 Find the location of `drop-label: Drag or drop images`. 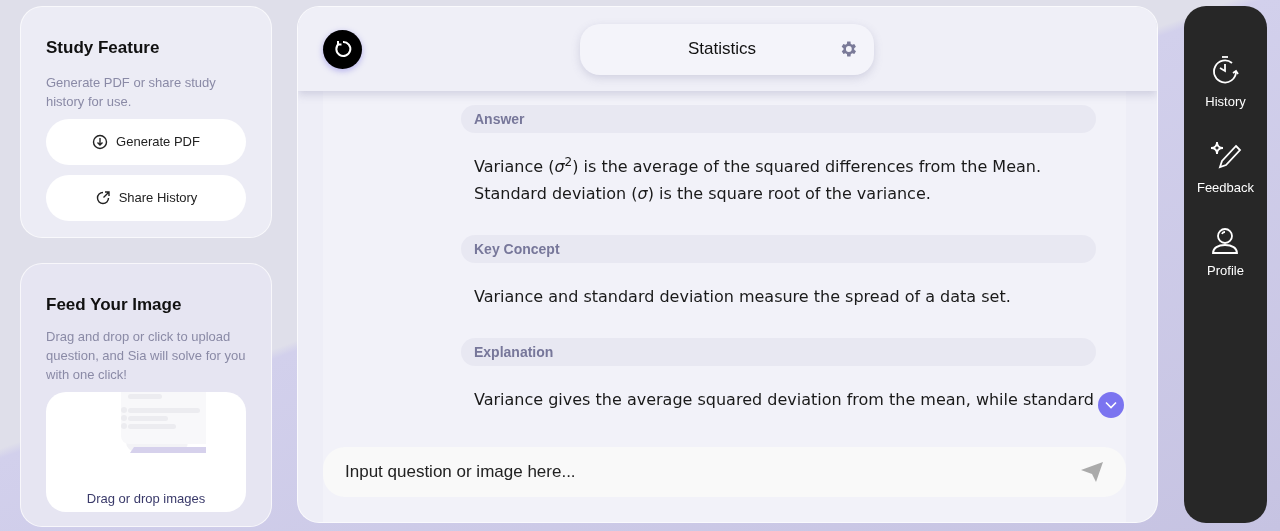

drop-label: Drag or drop images is located at coordinates (146, 498).